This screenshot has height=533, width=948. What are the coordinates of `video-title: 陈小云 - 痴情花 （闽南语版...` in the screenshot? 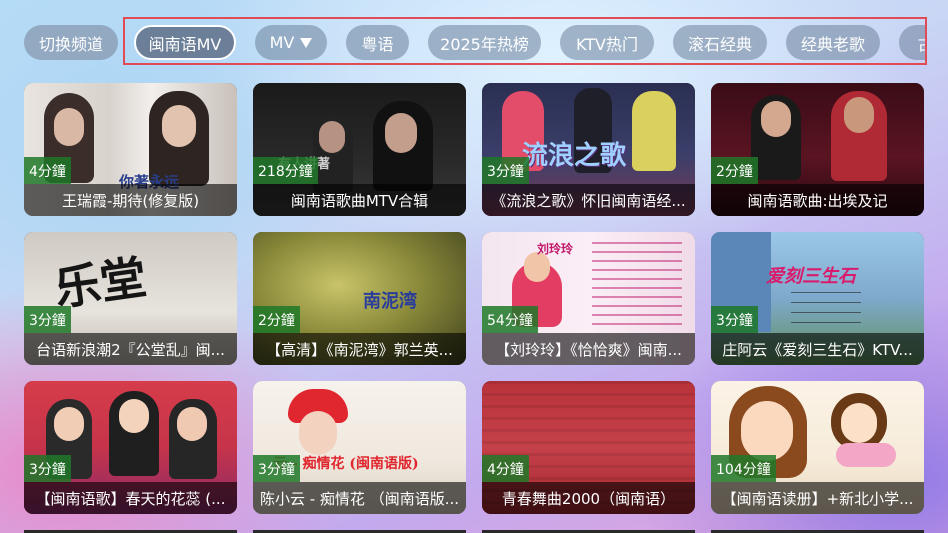 It's located at (359, 498).